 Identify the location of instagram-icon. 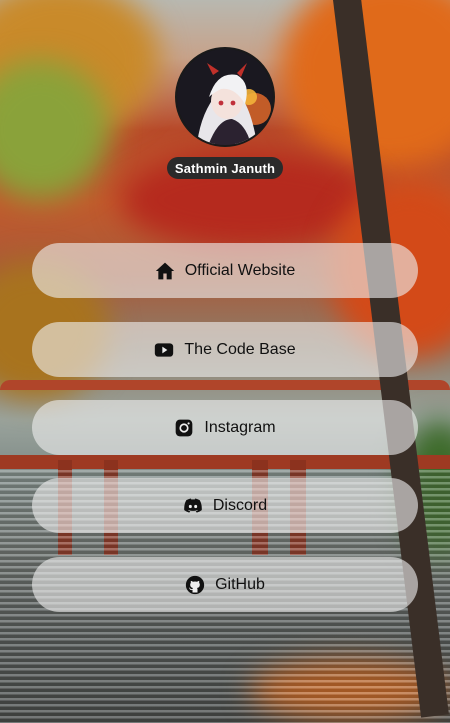
(184, 428).